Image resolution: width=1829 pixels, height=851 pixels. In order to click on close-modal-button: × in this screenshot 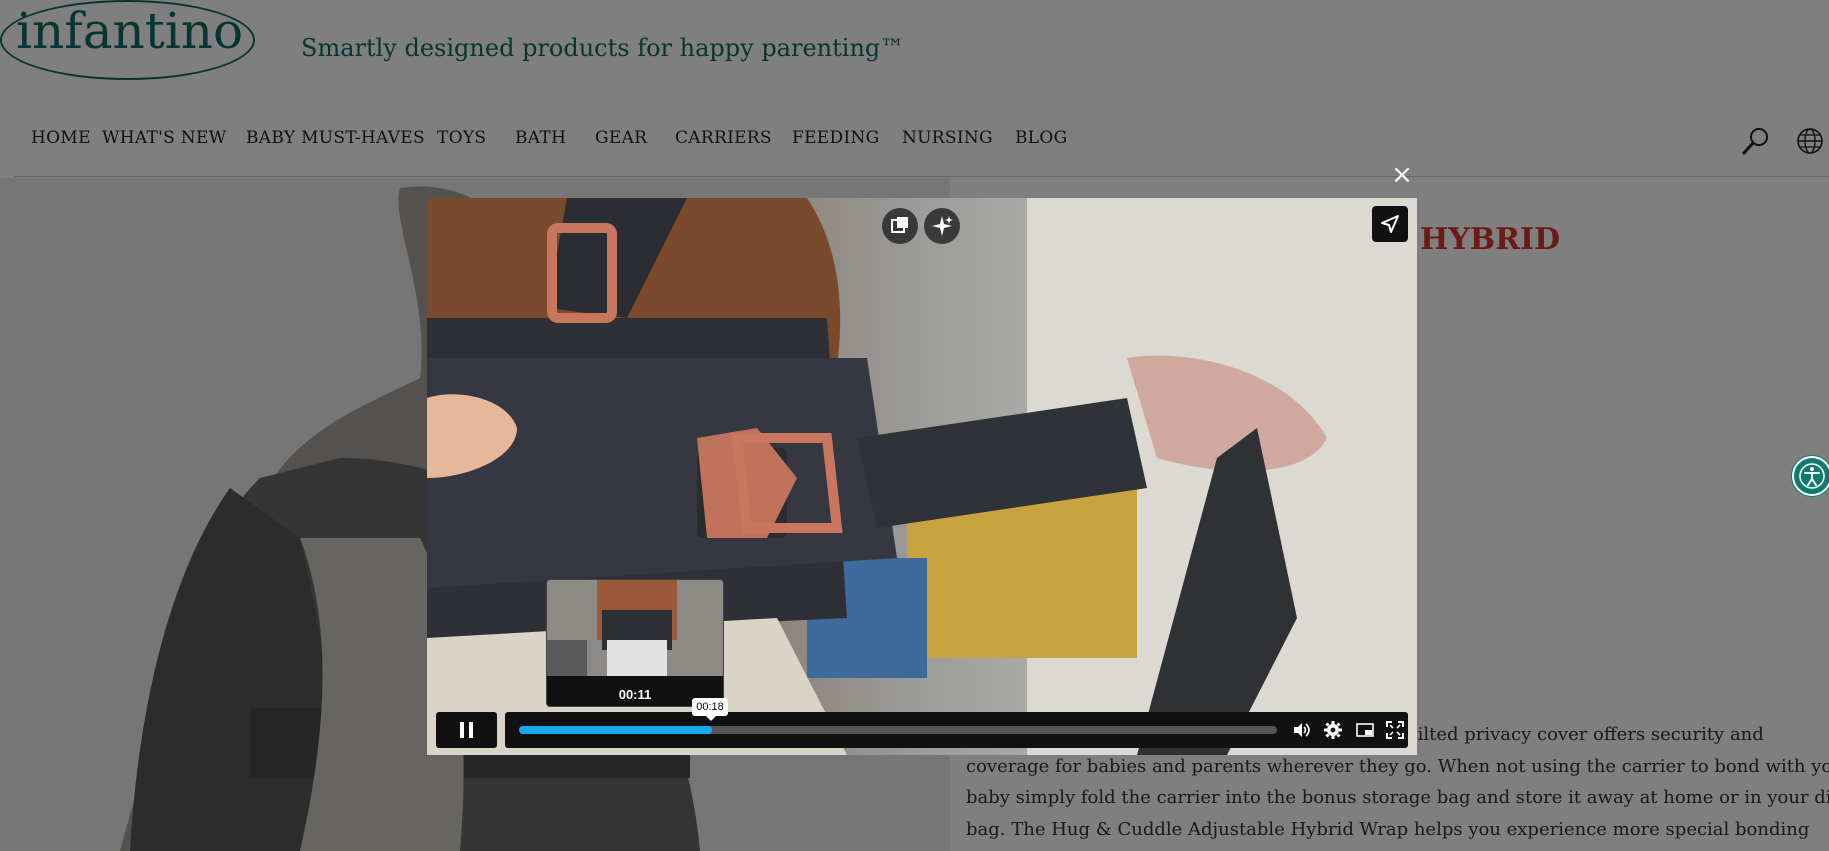, I will do `click(1402, 175)`.